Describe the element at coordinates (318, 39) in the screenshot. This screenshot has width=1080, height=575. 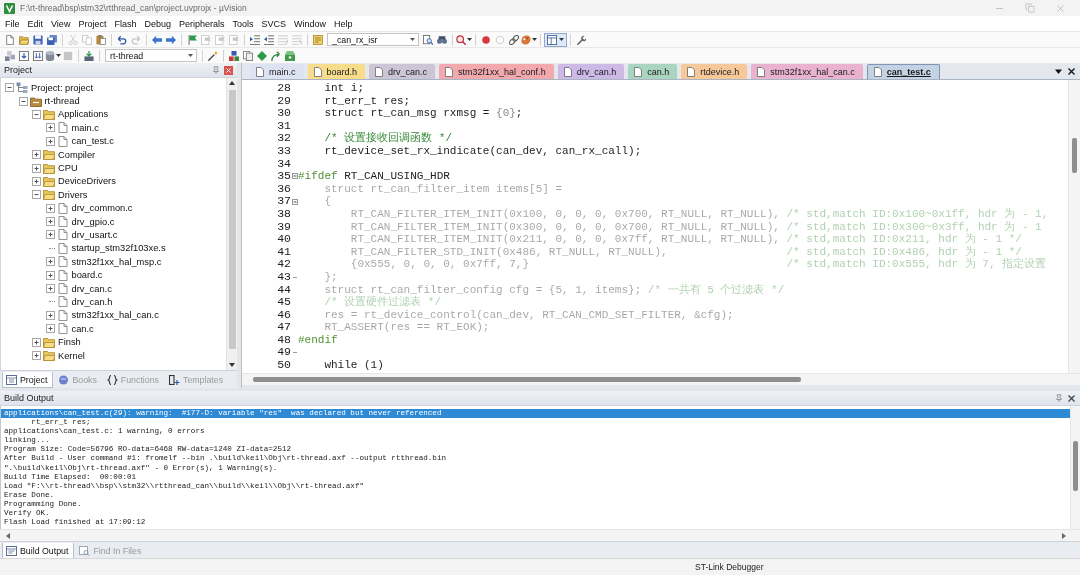
I see `notepad-icon` at that location.